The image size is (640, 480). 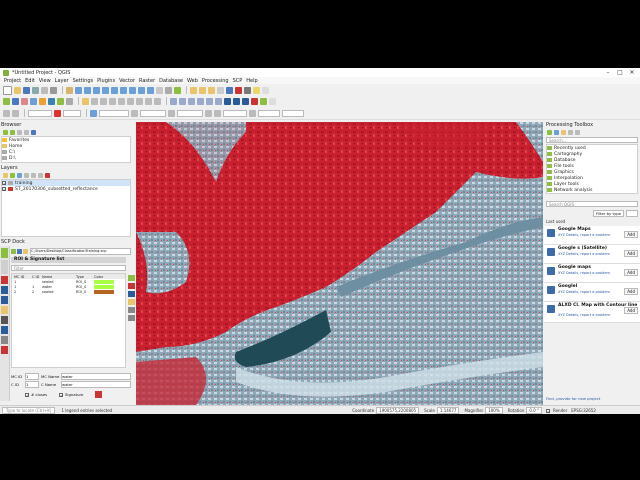 I want to click on rotate-label-icon, so click(x=209, y=101).